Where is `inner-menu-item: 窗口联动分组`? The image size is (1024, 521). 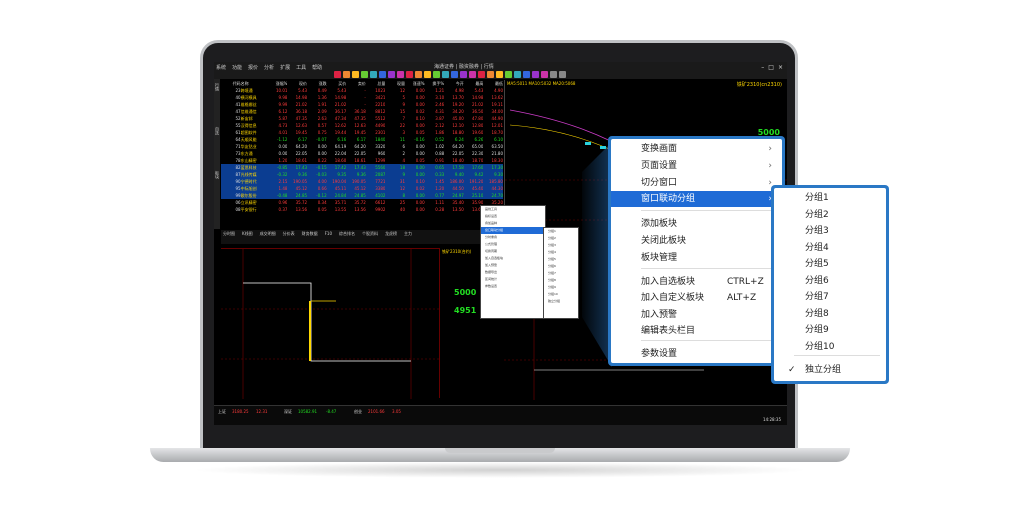 inner-menu-item: 窗口联动分组 is located at coordinates (513, 230).